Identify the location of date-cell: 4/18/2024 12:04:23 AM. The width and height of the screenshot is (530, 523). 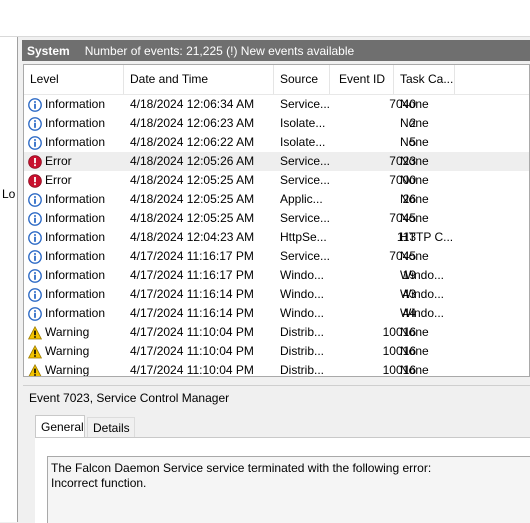
(192, 237).